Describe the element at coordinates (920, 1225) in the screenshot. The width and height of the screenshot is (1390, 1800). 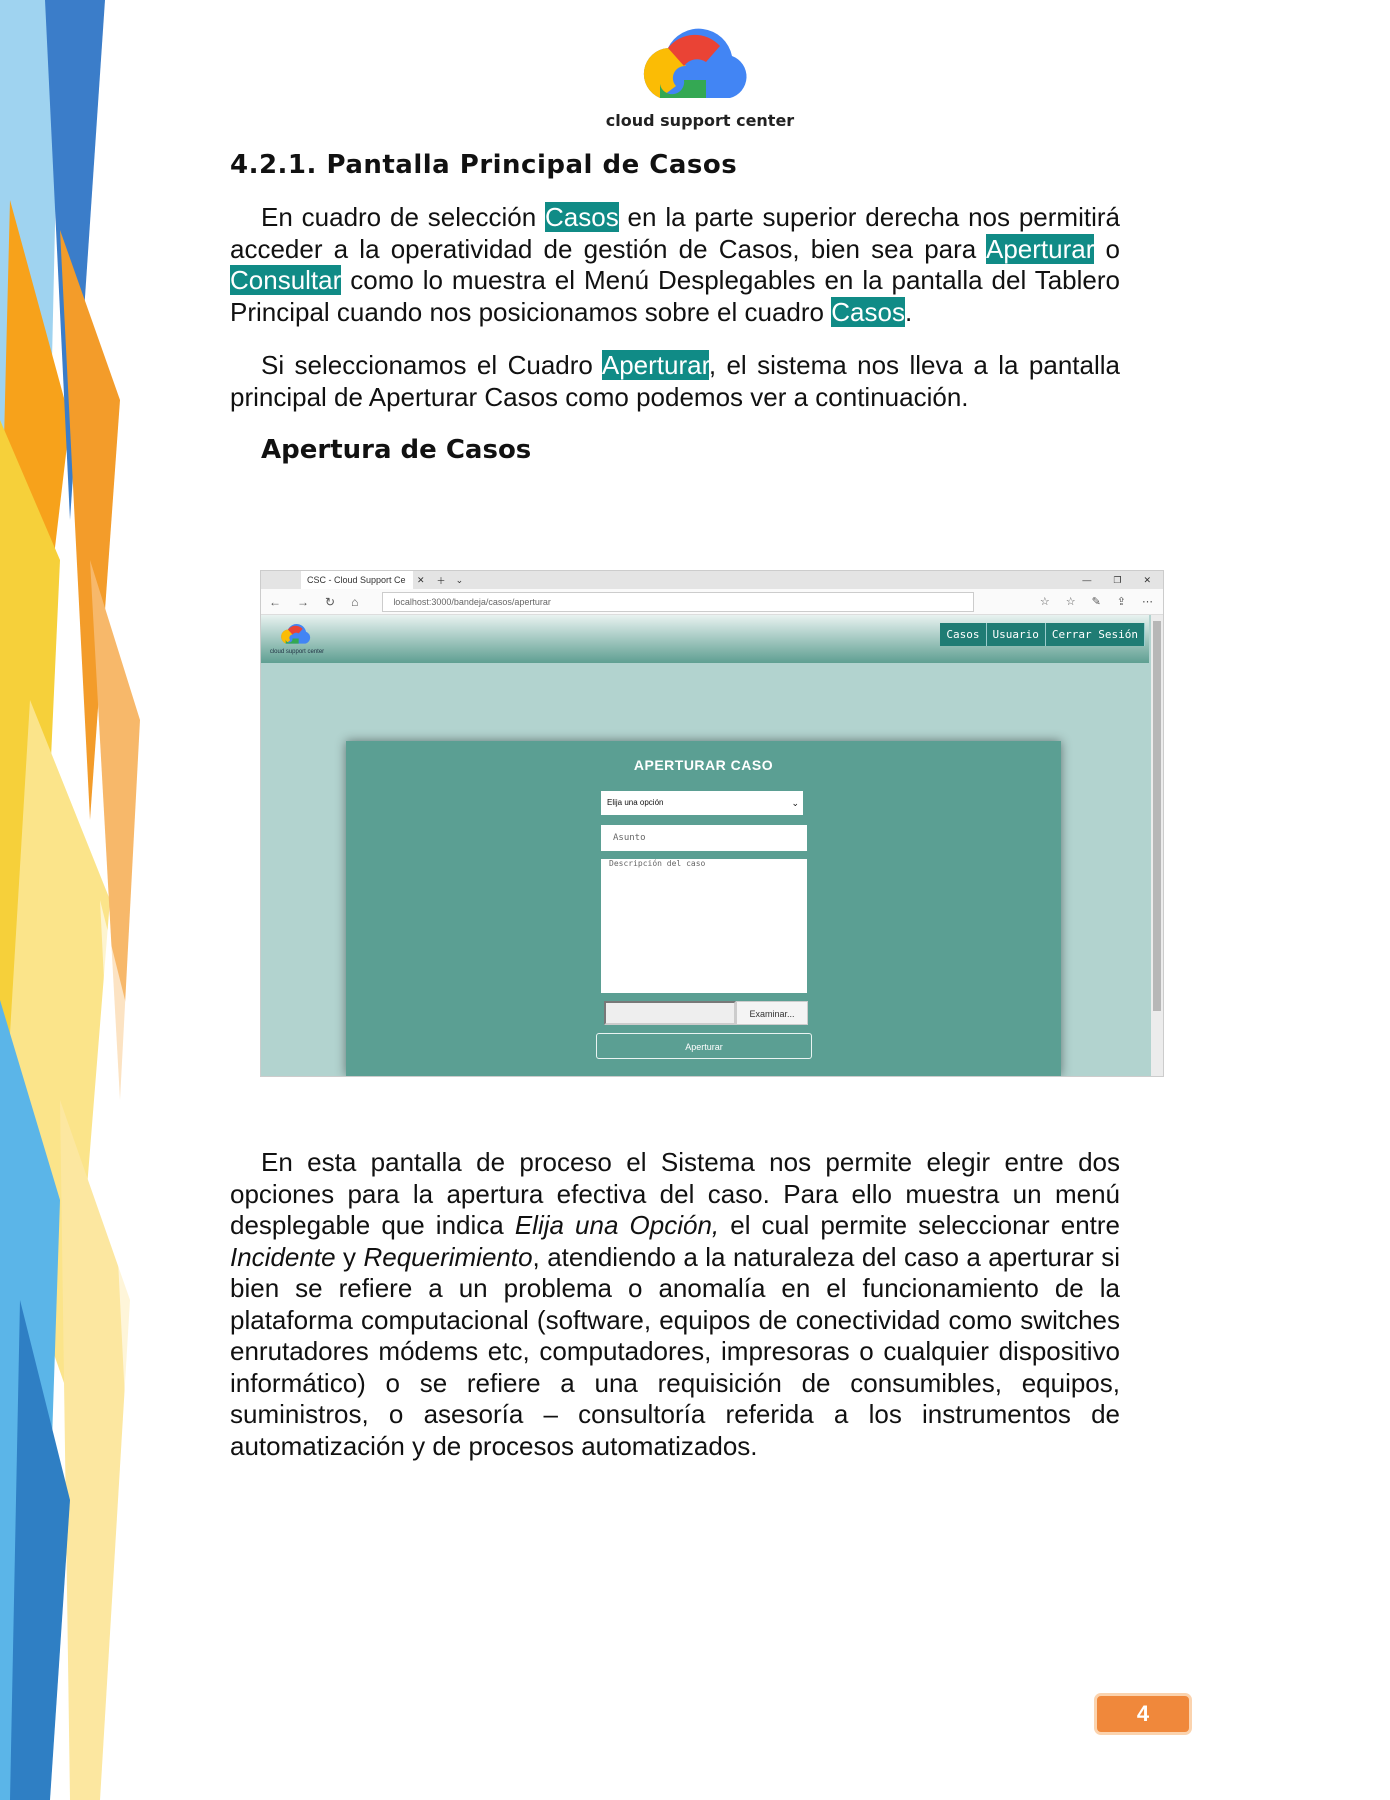
I see `text-run: el cual permite seleccionar entre` at that location.